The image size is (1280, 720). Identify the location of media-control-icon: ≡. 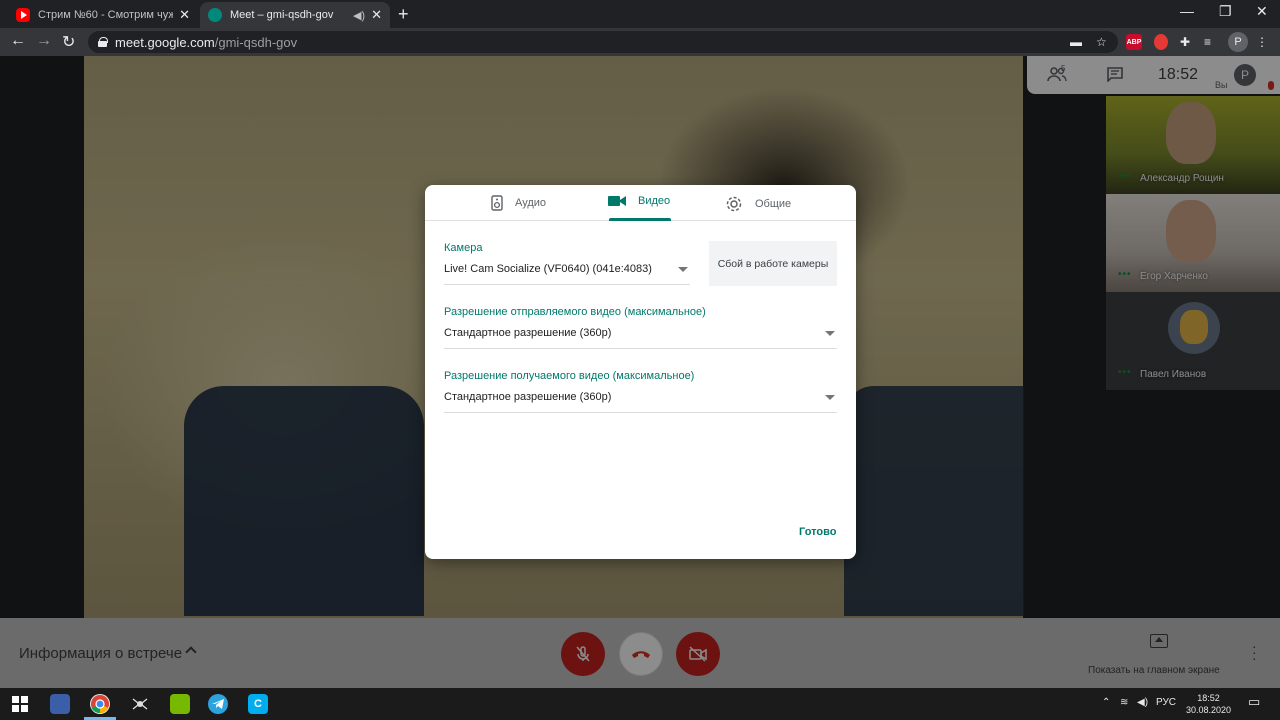
(1207, 42).